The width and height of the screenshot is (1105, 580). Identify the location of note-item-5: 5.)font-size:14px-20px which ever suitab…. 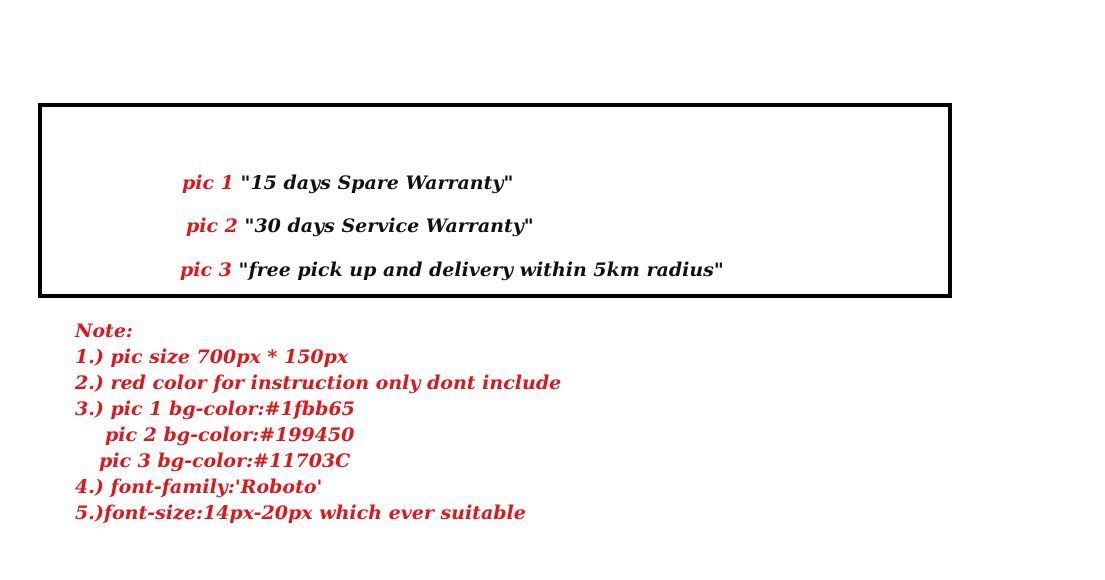
(300, 513).